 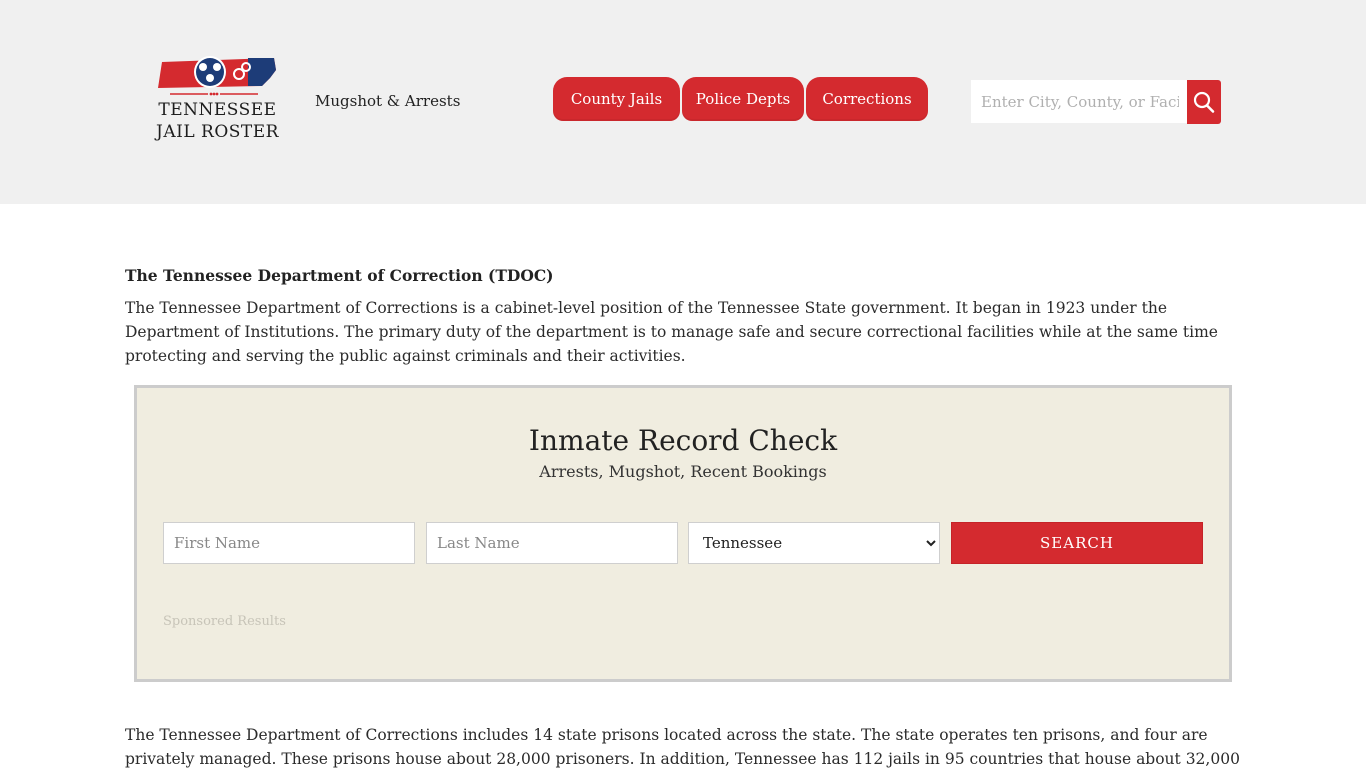 What do you see at coordinates (217, 76) in the screenshot?
I see `tennessee-state-logo` at bounding box center [217, 76].